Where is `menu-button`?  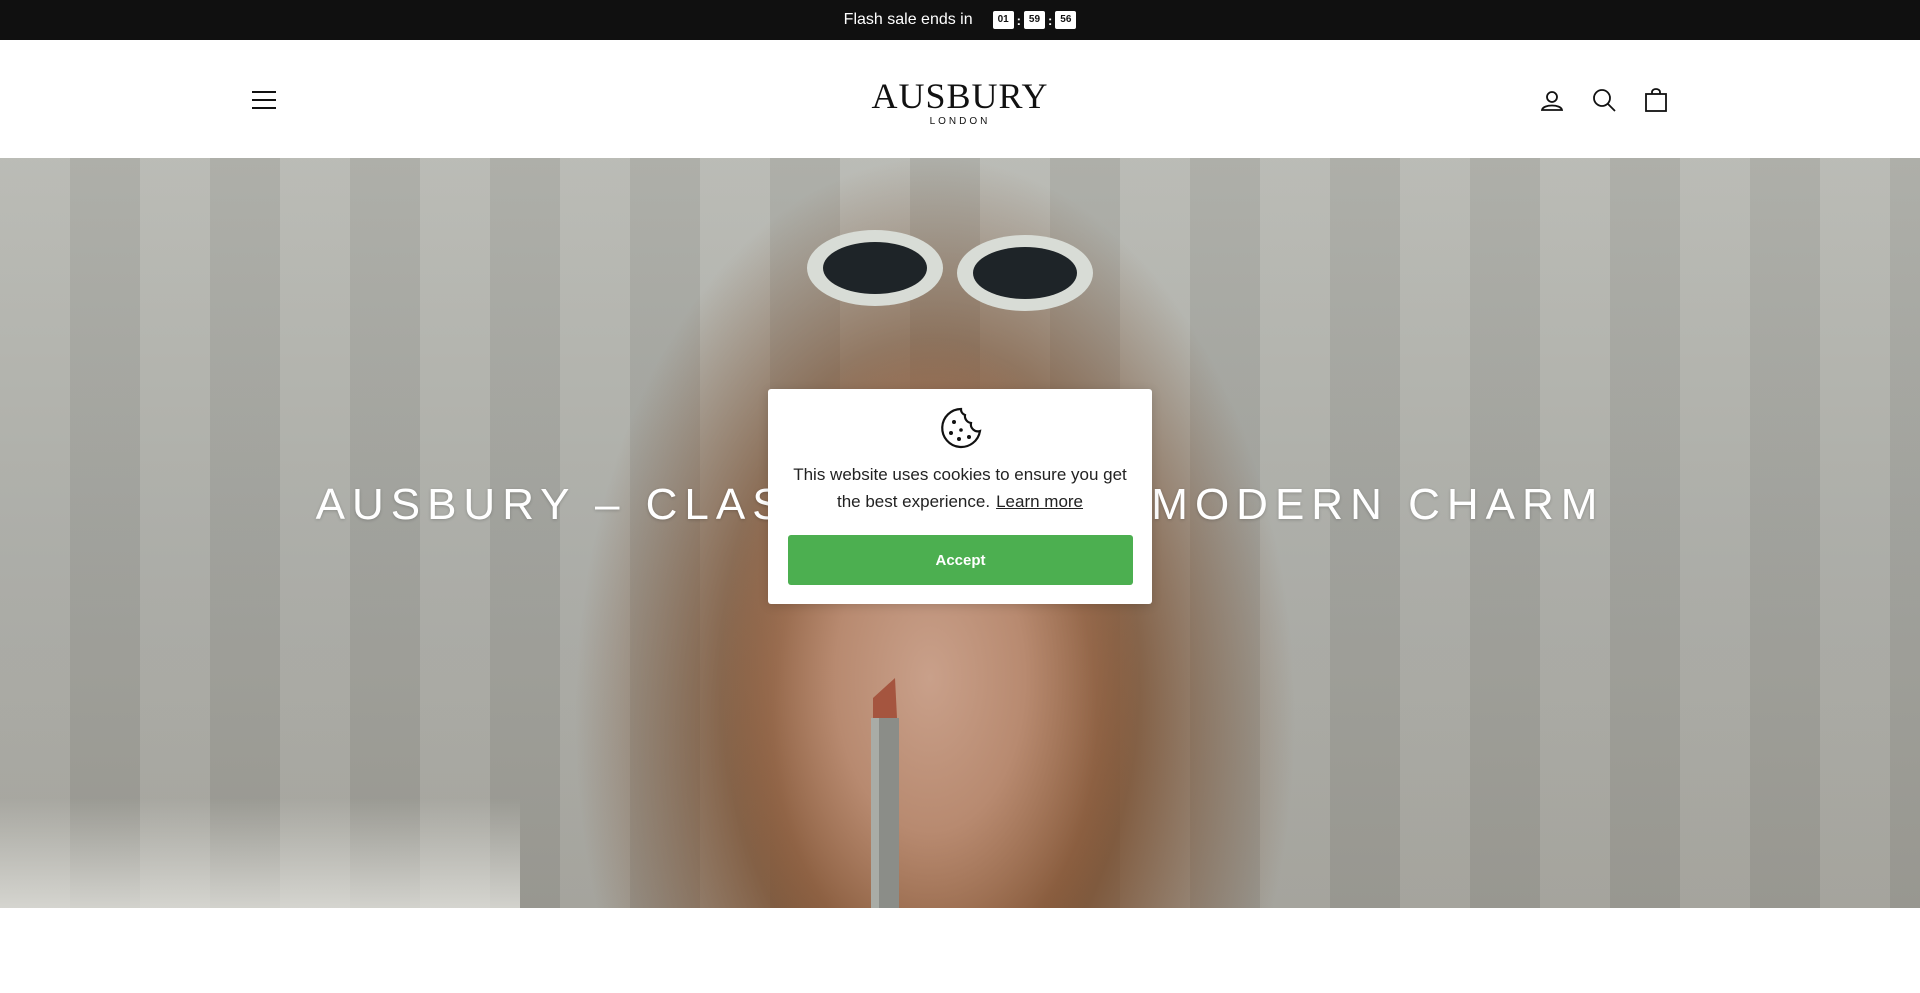
menu-button is located at coordinates (264, 100).